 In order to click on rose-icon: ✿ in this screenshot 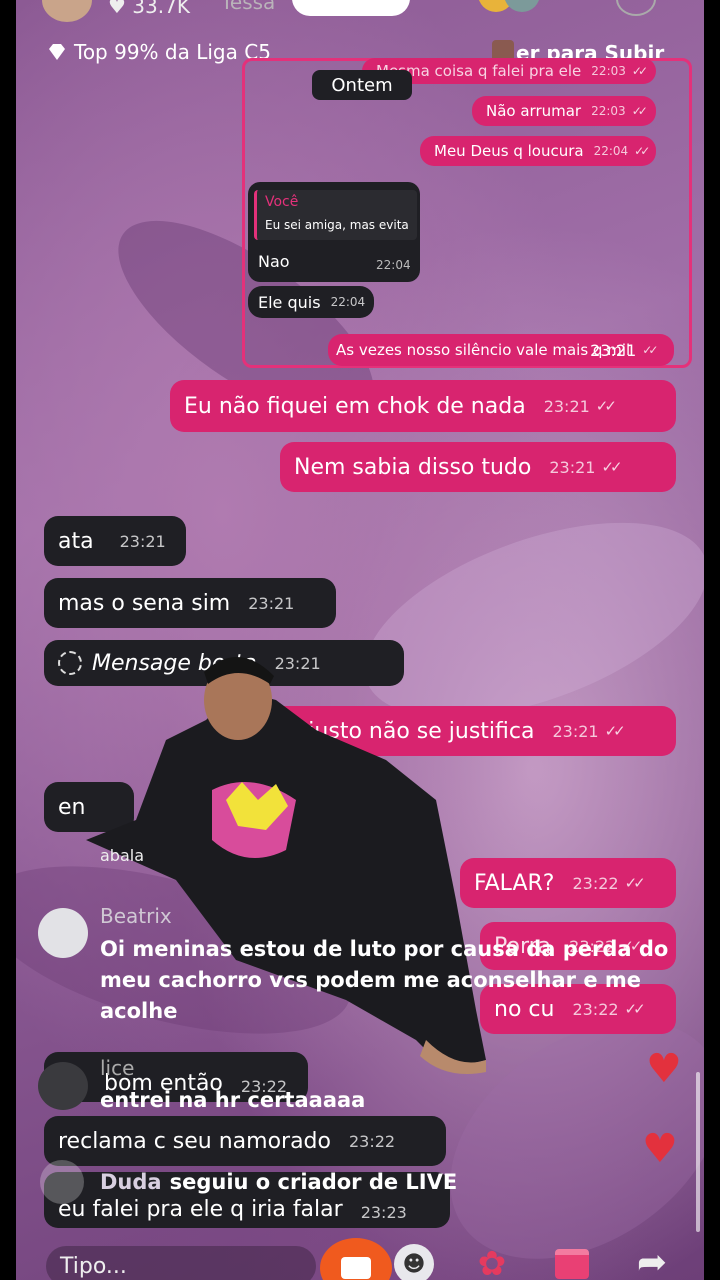, I will do `click(492, 1261)`.